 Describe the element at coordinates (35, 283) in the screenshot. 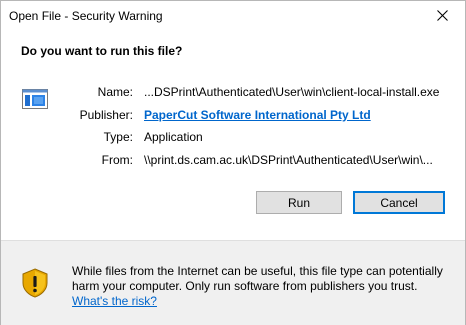

I see `shield-warning-icon` at that location.